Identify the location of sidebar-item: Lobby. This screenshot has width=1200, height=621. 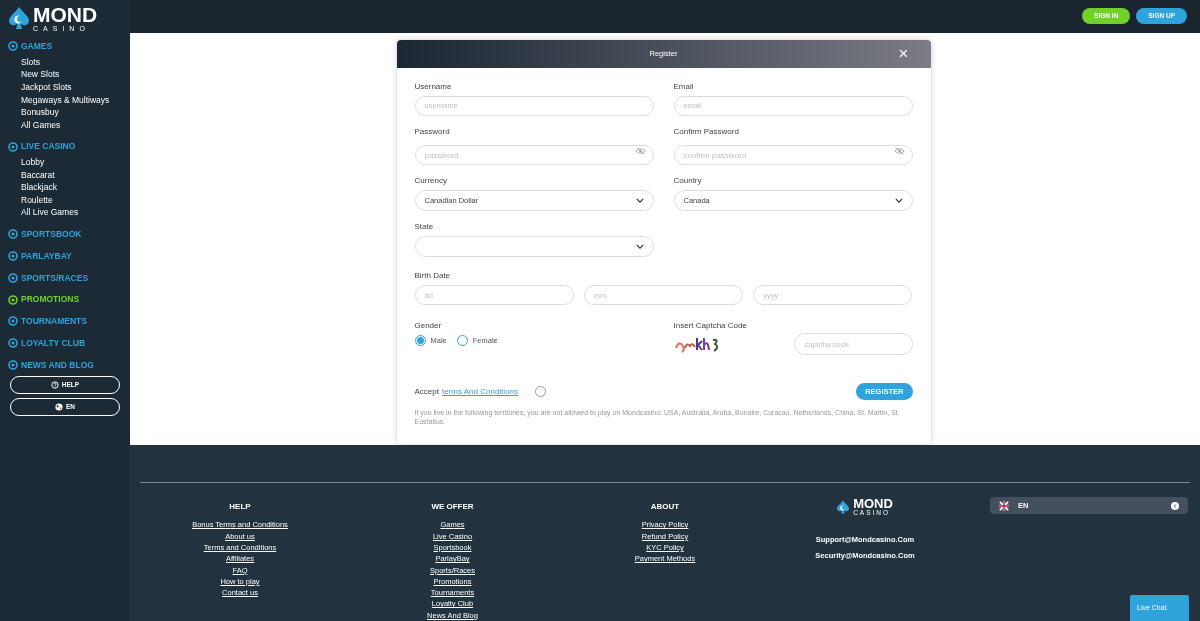
(71, 162).